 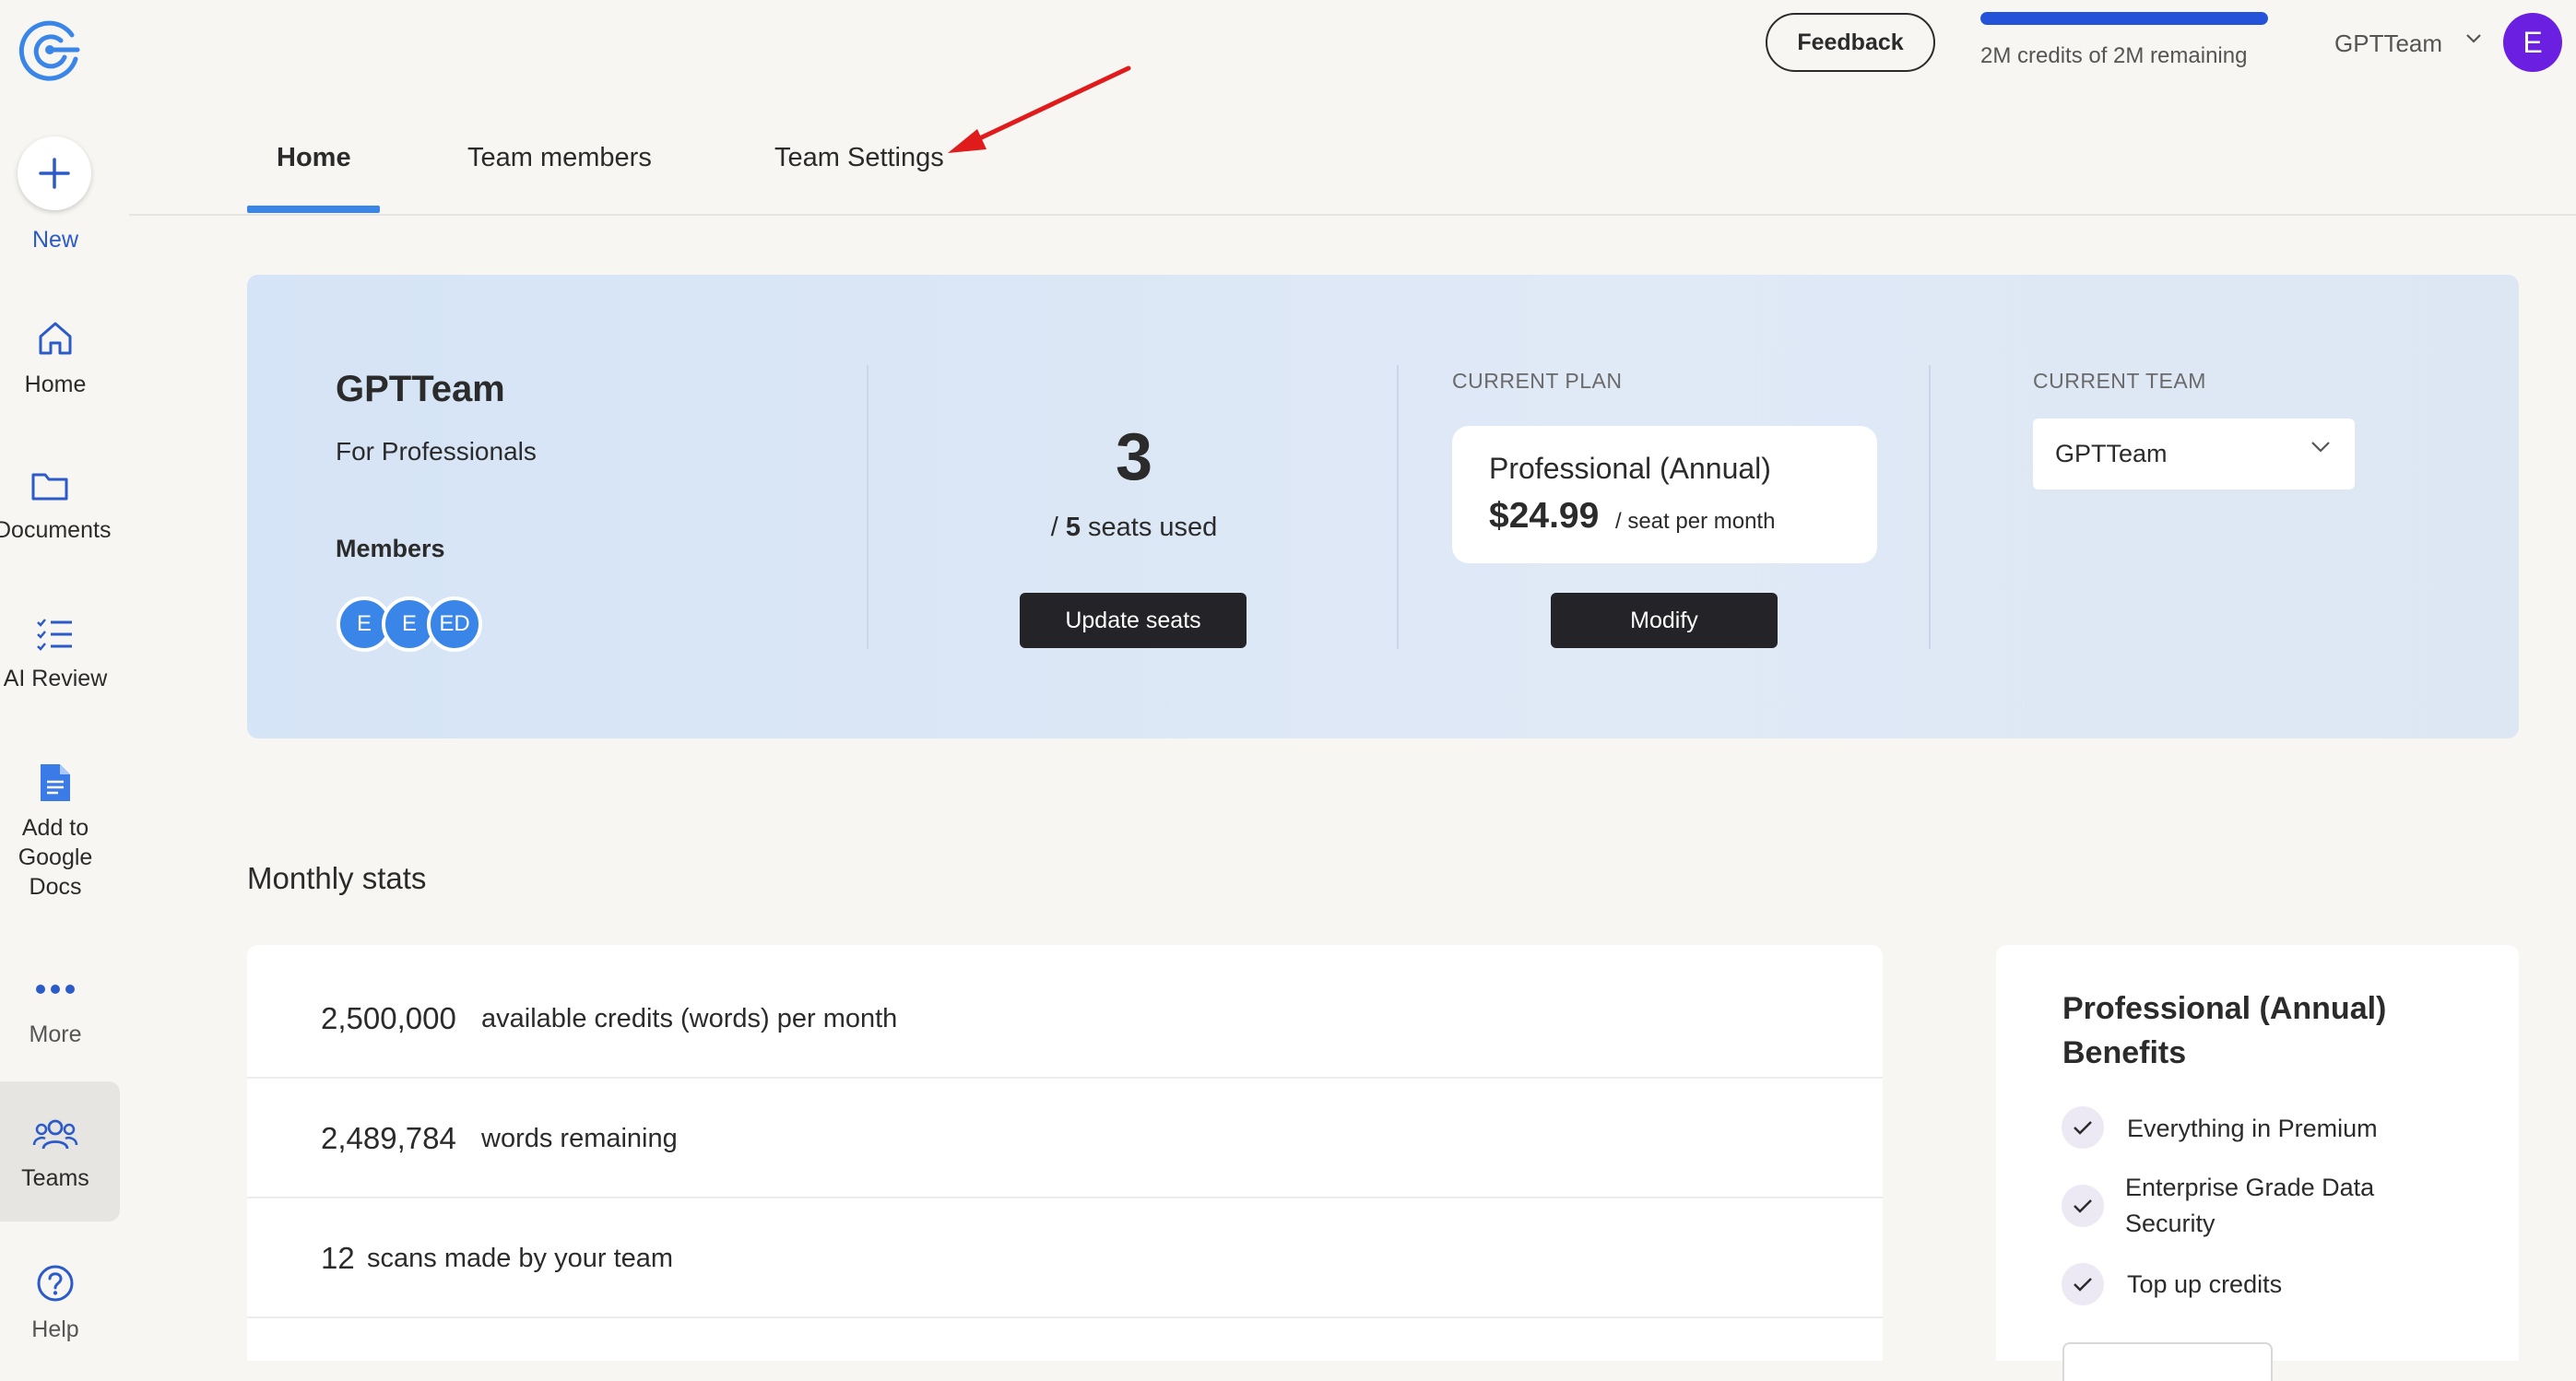 I want to click on sidebar-item-more: More, so click(x=55, y=1013).